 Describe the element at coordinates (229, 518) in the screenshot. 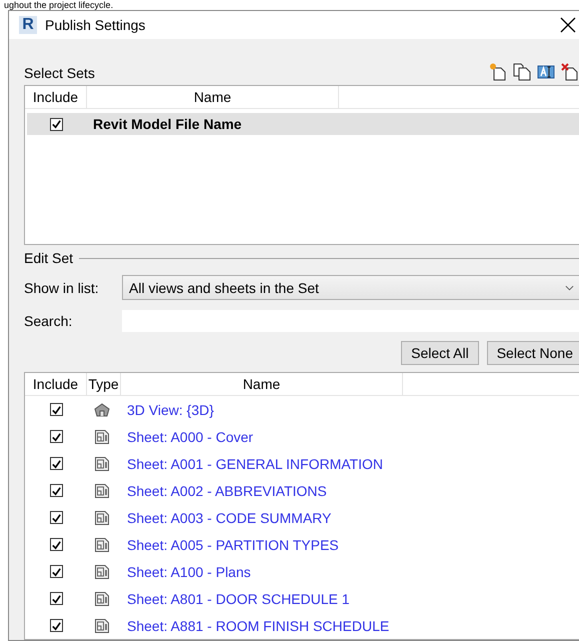

I see `view-name: Sheet: A003 - CODE SUMMARY` at that location.